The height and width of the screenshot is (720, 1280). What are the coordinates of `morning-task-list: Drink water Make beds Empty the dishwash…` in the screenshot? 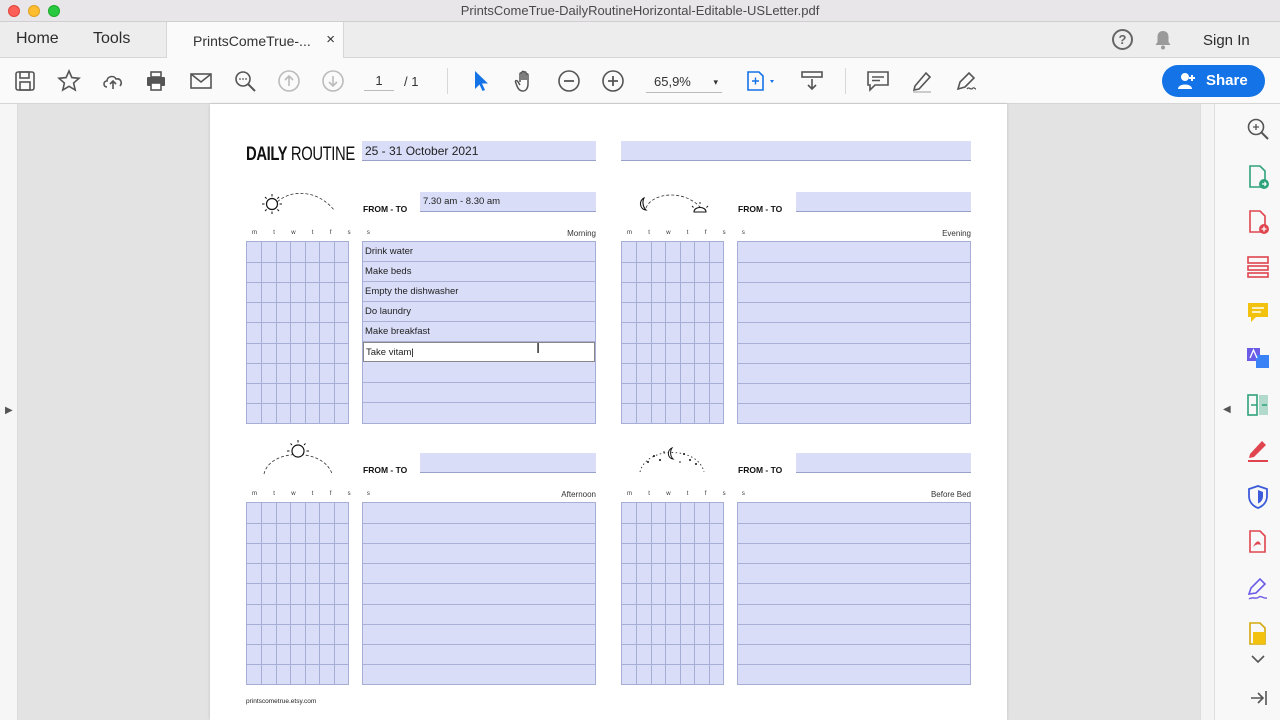 It's located at (479, 332).